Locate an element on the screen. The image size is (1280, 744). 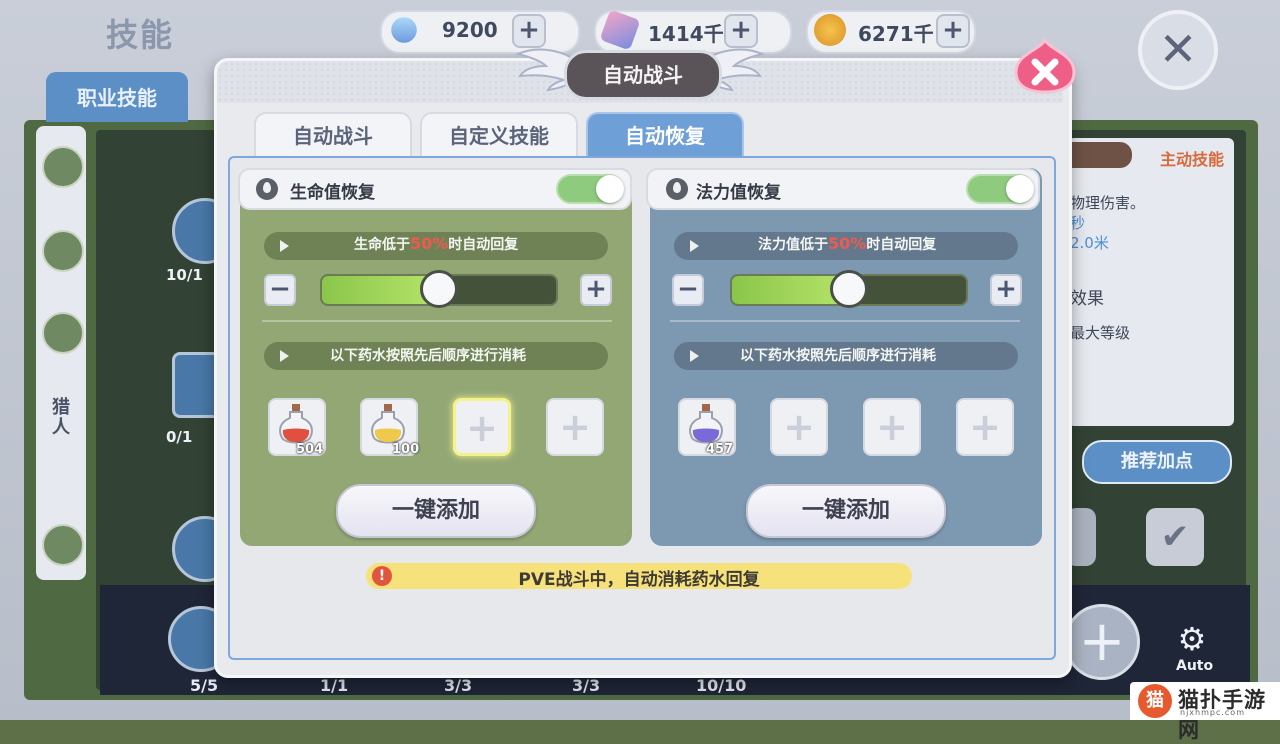
skill-desc-line: 2.0米 is located at coordinates (1089, 243).